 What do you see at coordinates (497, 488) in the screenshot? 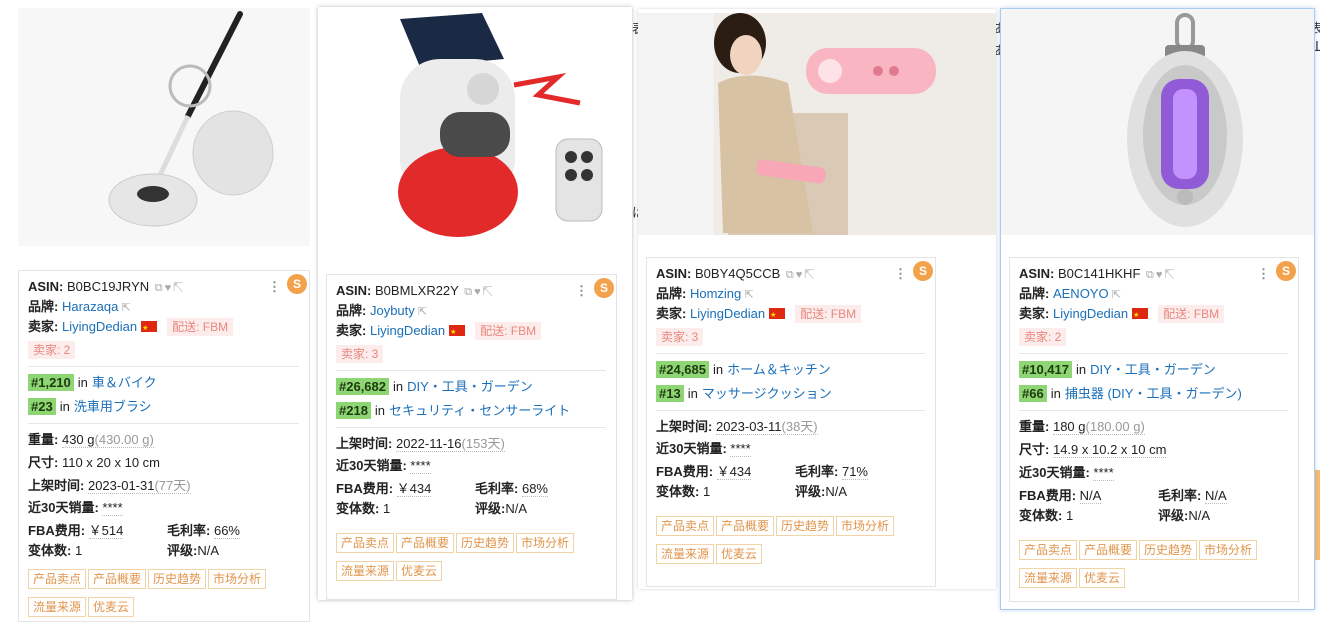
I see `margin-label: 毛利率:` at bounding box center [497, 488].